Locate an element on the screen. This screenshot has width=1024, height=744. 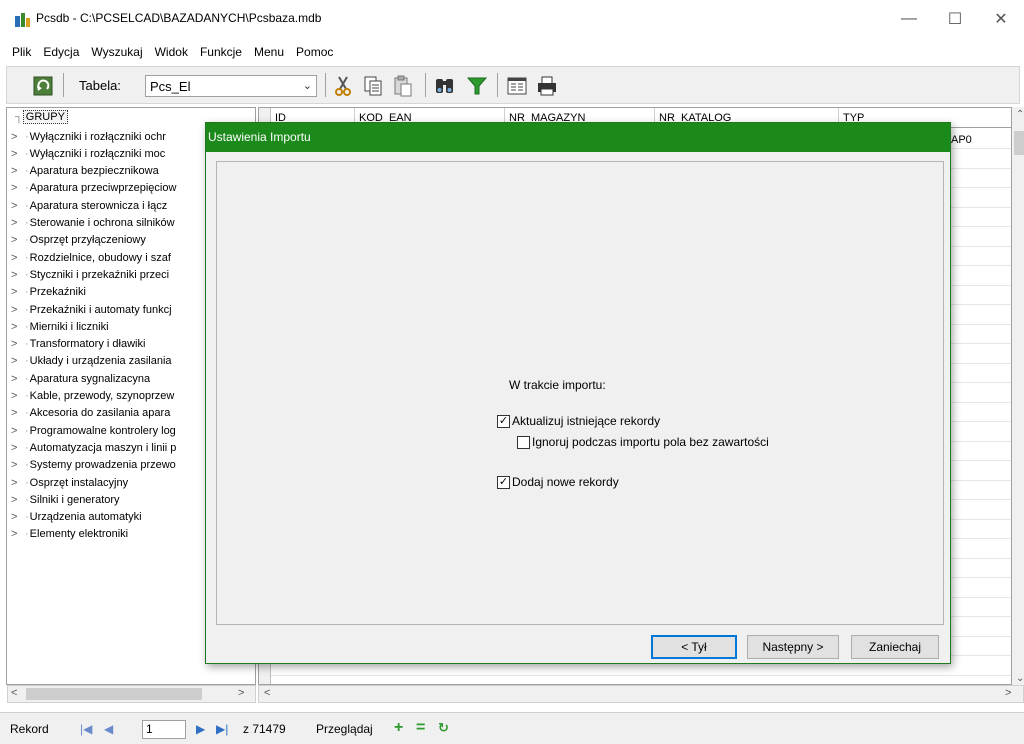
tree-item: > · Wyłączniki i rozłączniki ochr is located at coordinates (88, 136).